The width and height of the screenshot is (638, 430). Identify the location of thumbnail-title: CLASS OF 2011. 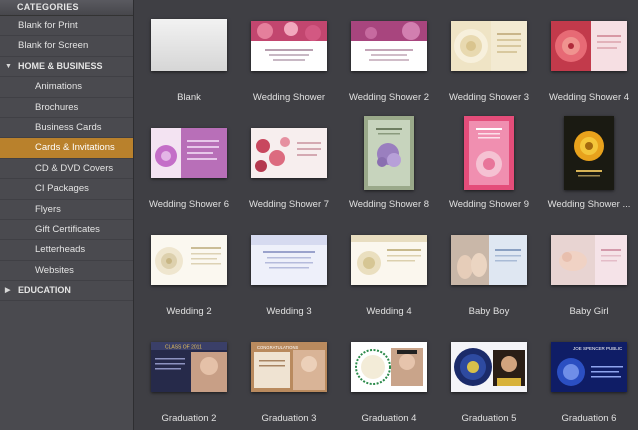
(183, 348).